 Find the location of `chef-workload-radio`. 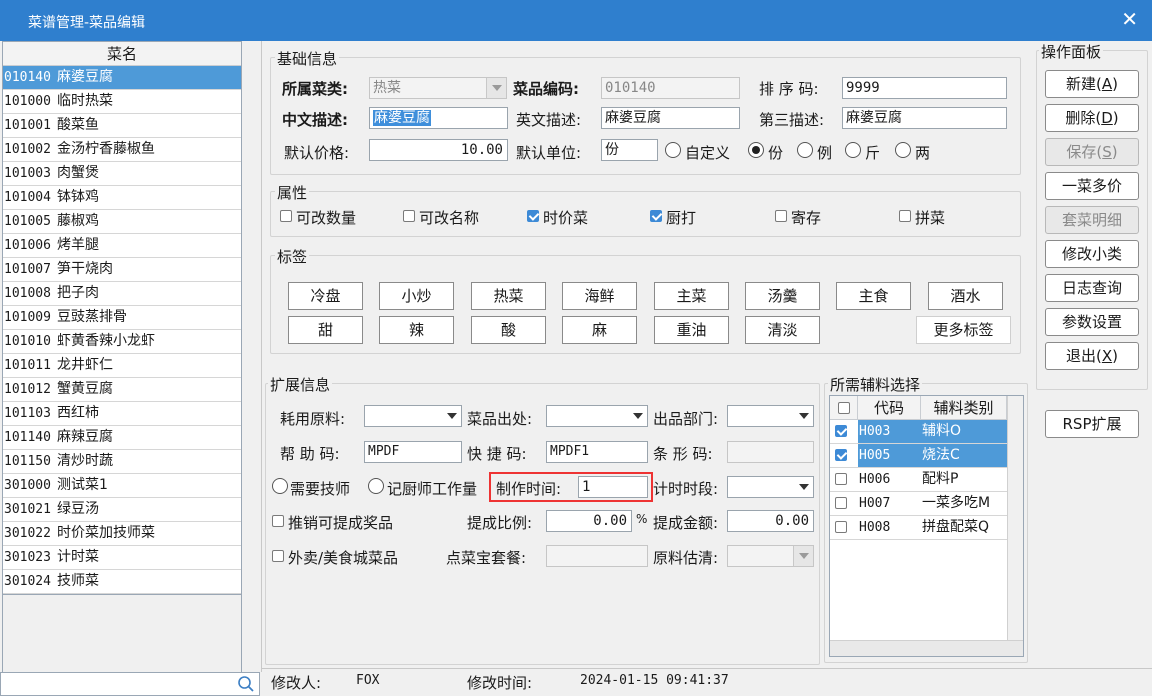

chef-workload-radio is located at coordinates (376, 486).